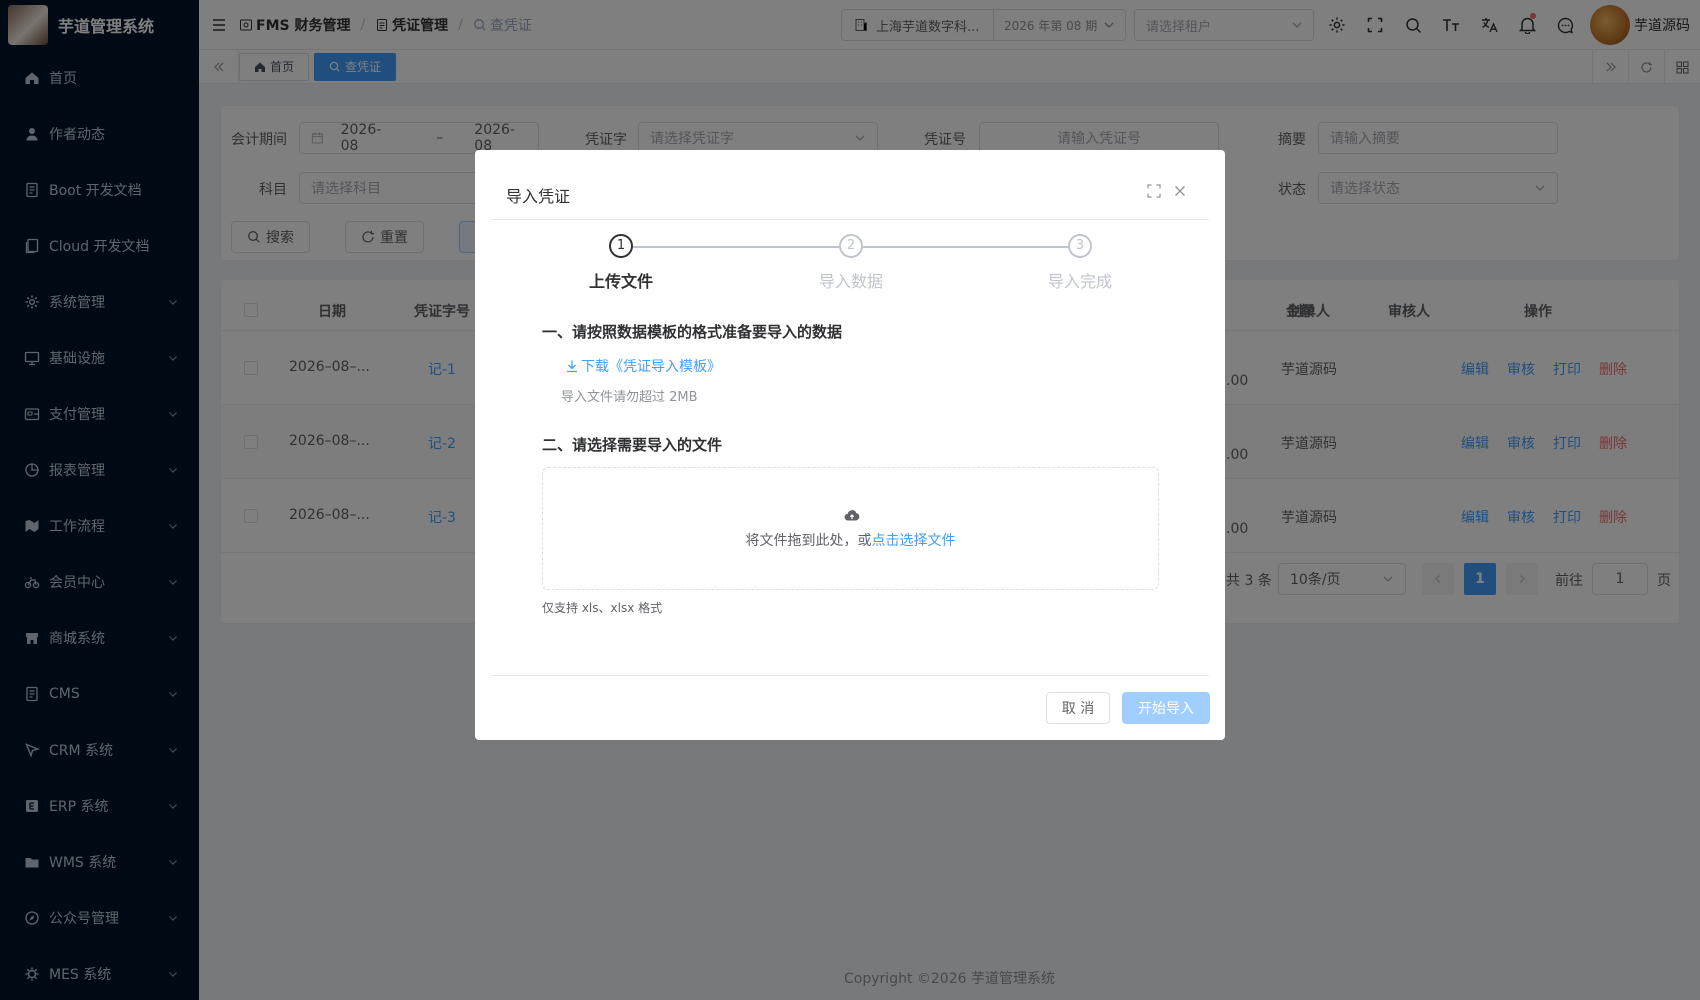 The height and width of the screenshot is (1000, 1700). Describe the element at coordinates (621, 263) in the screenshot. I see `step-upload: 1 上传文件` at that location.